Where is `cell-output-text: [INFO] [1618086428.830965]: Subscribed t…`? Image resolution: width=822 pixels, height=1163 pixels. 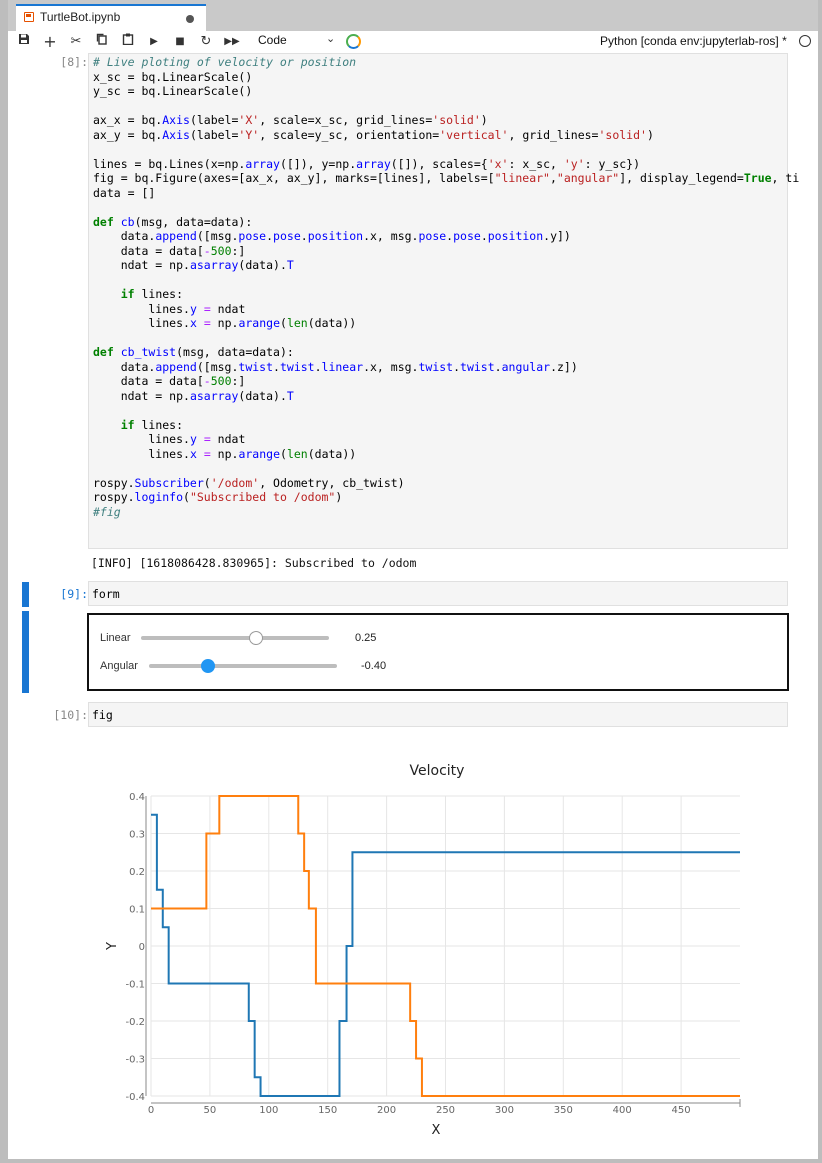
cell-output-text: [INFO] [1618086428.830965]: Subscribed t… is located at coordinates (254, 563).